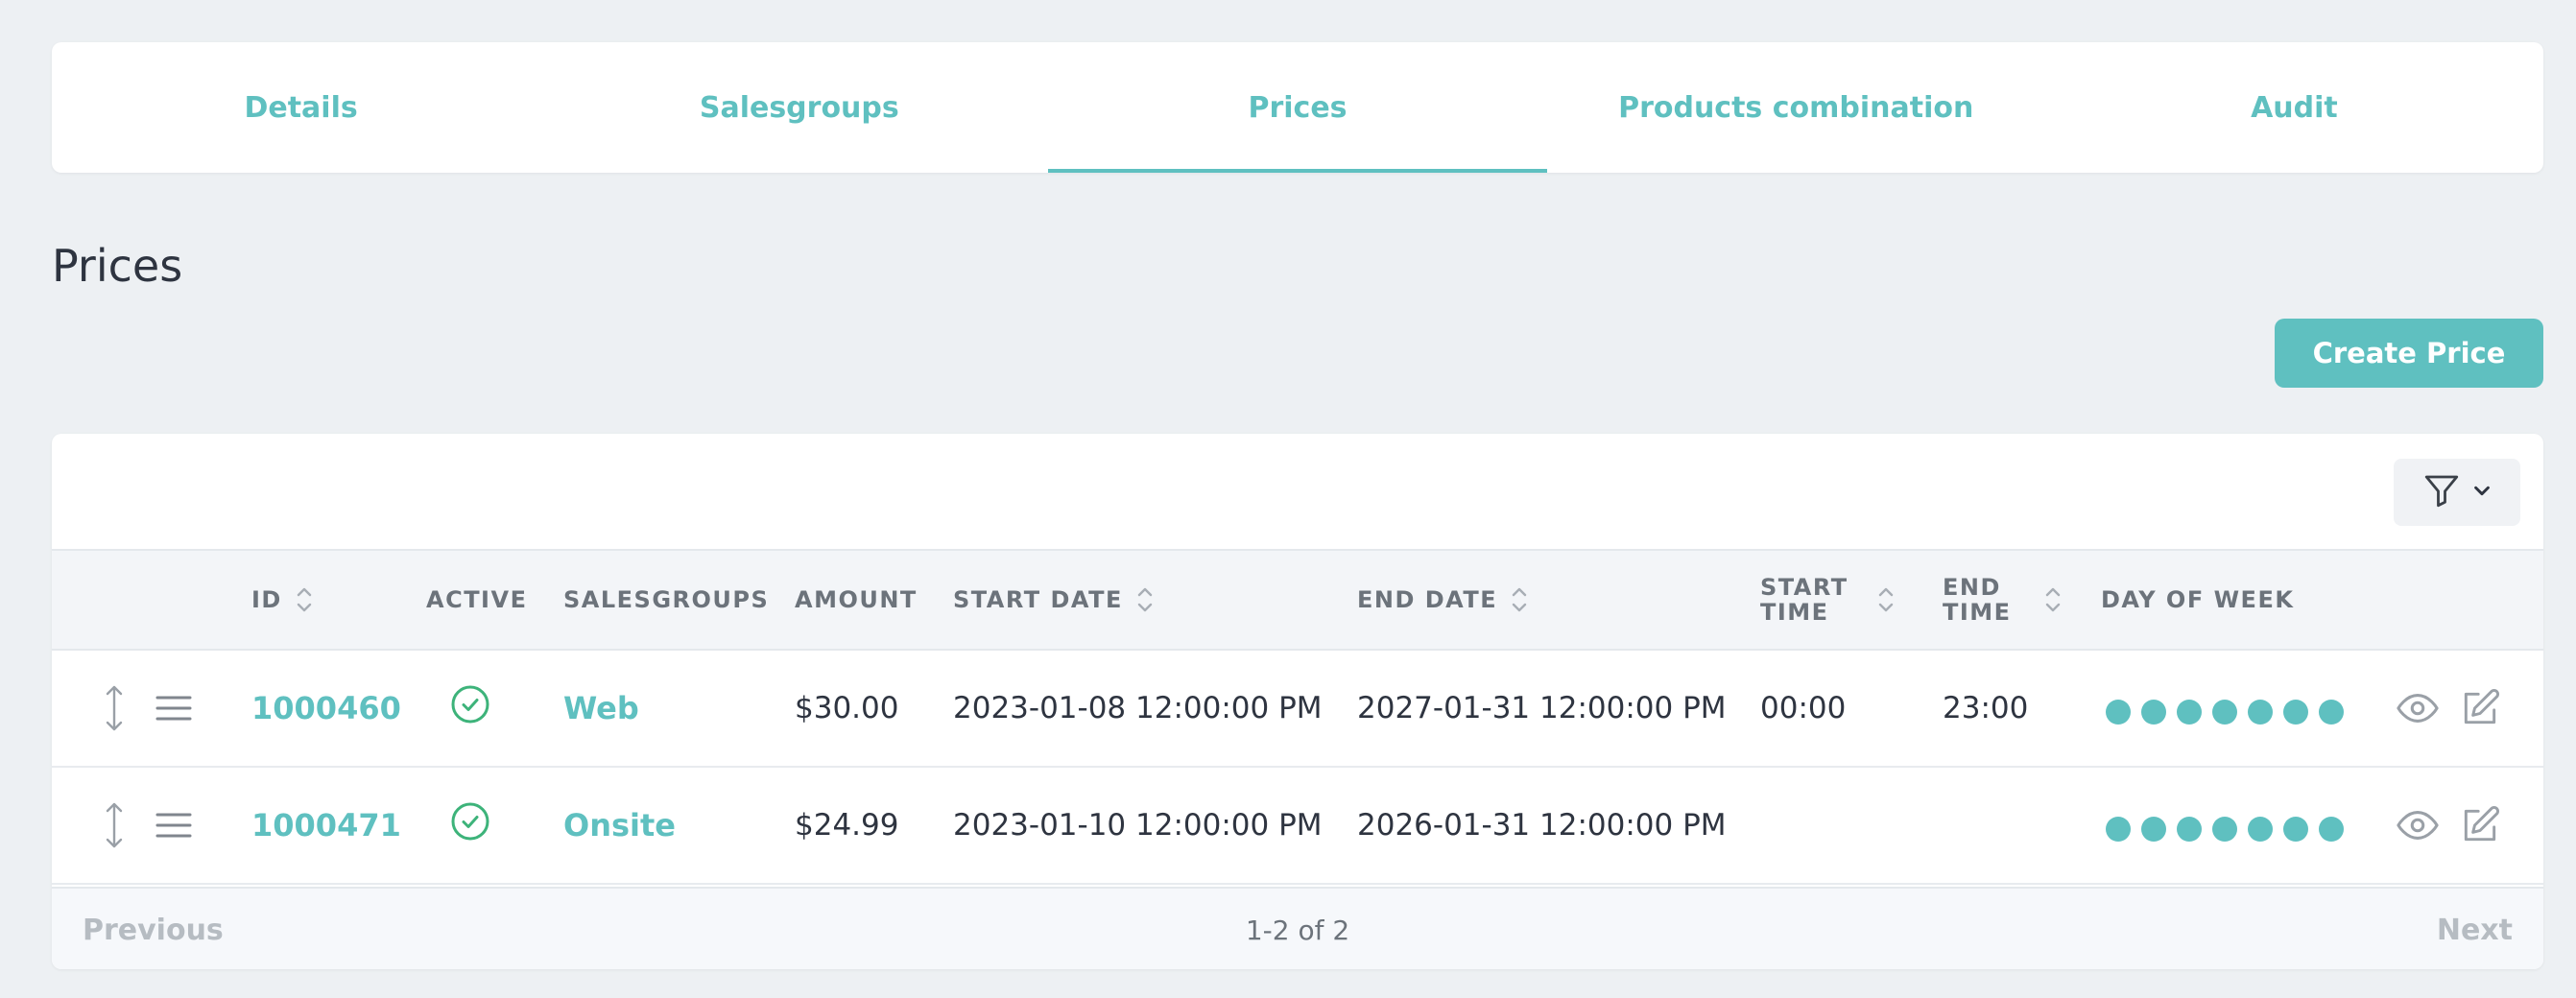 The image size is (2576, 998). Describe the element at coordinates (847, 708) in the screenshot. I see `amount: $30.00` at that location.